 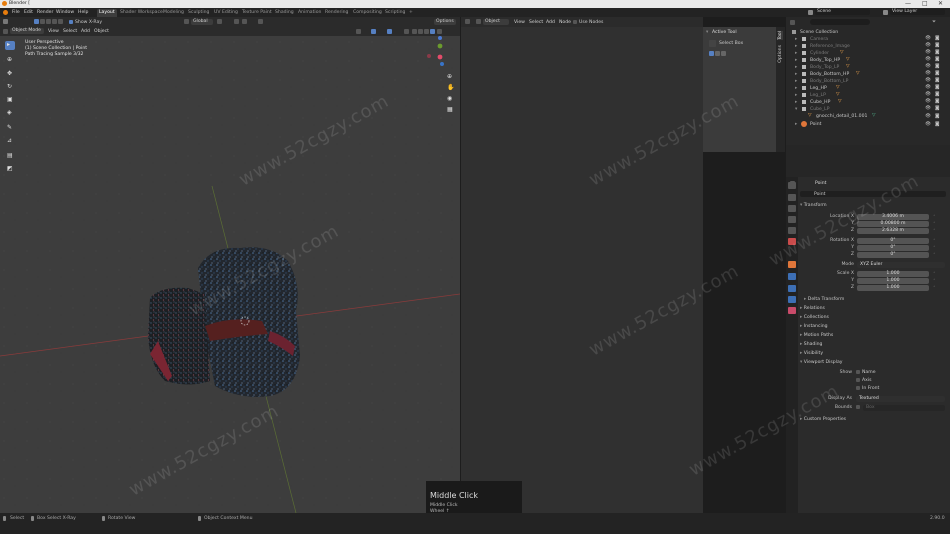 What do you see at coordinates (519, 22) in the screenshot?
I see `node-menu-view: View` at bounding box center [519, 22].